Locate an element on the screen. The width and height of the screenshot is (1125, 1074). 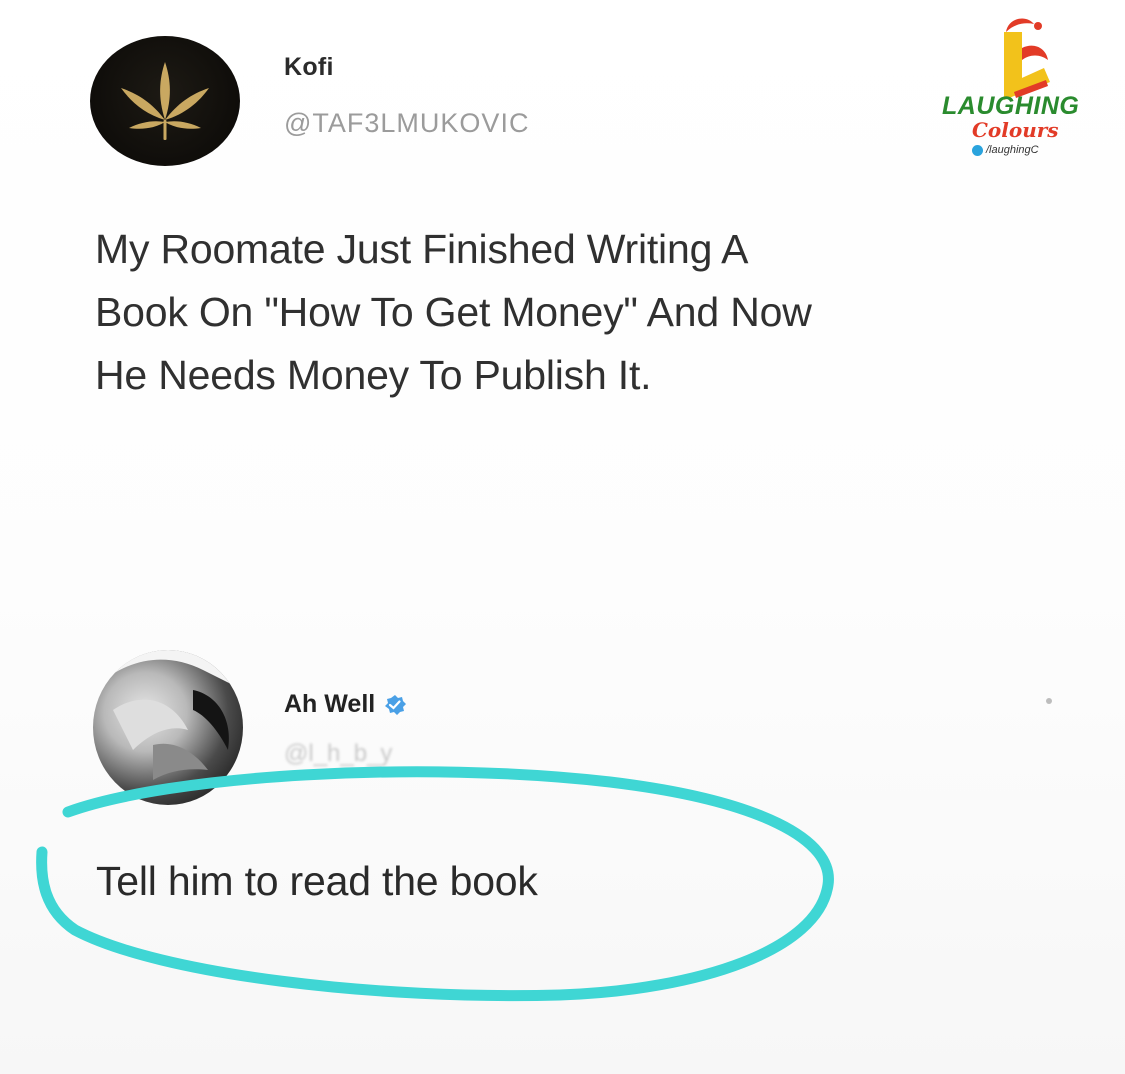
profile-photo-icon is located at coordinates (168, 715).